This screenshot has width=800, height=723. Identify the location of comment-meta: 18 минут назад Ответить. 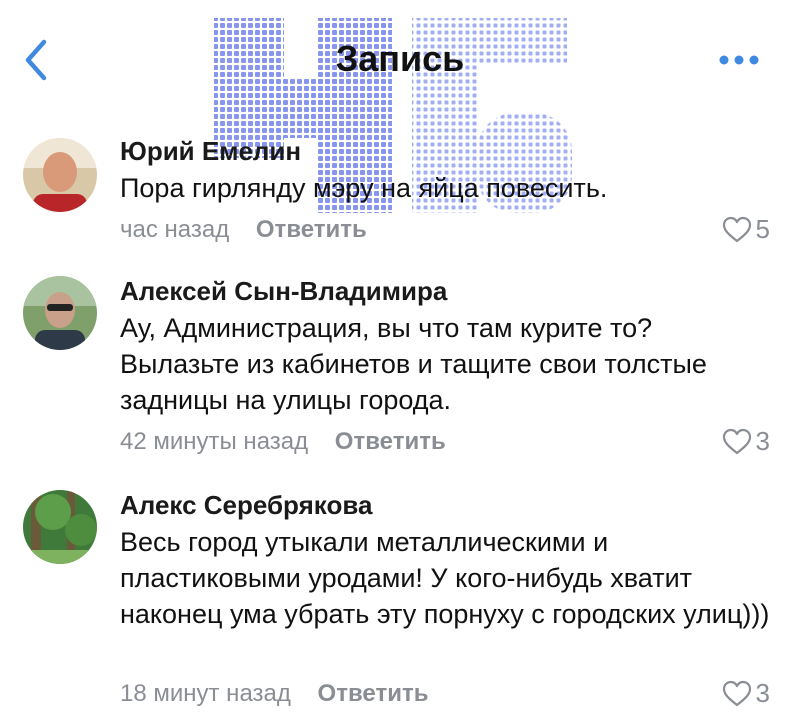
(274, 694).